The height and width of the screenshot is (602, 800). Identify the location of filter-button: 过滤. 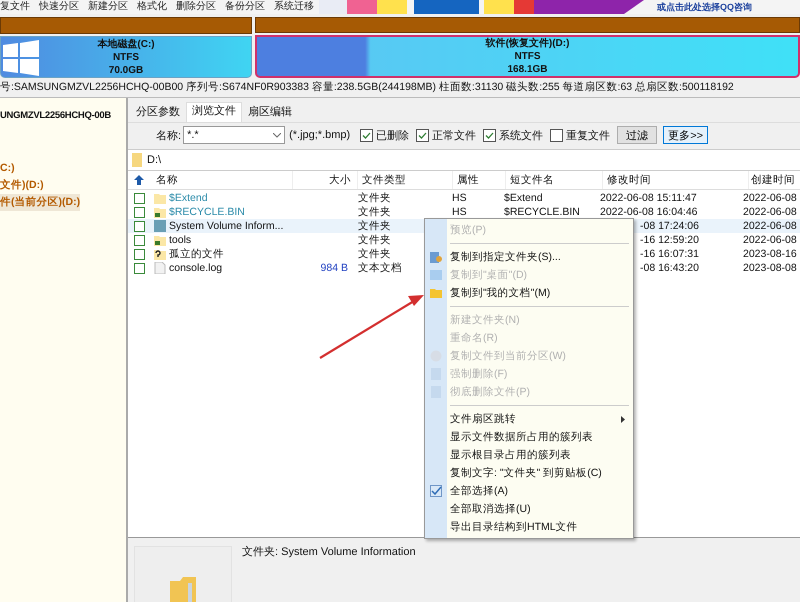
(637, 135).